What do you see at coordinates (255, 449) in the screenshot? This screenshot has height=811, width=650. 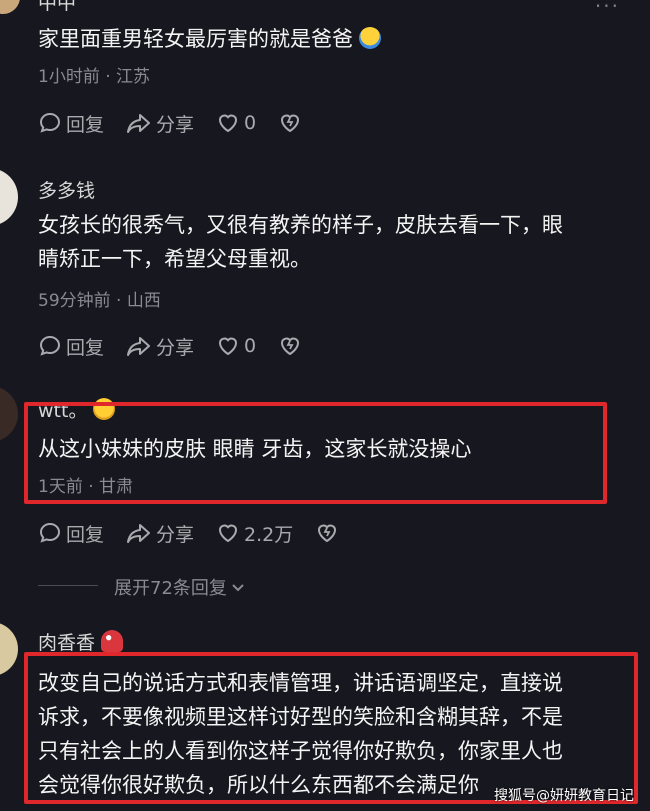 I see `comment-text: 从这小妹妹的皮肤 眼睛 牙齿，这家长就没操心` at bounding box center [255, 449].